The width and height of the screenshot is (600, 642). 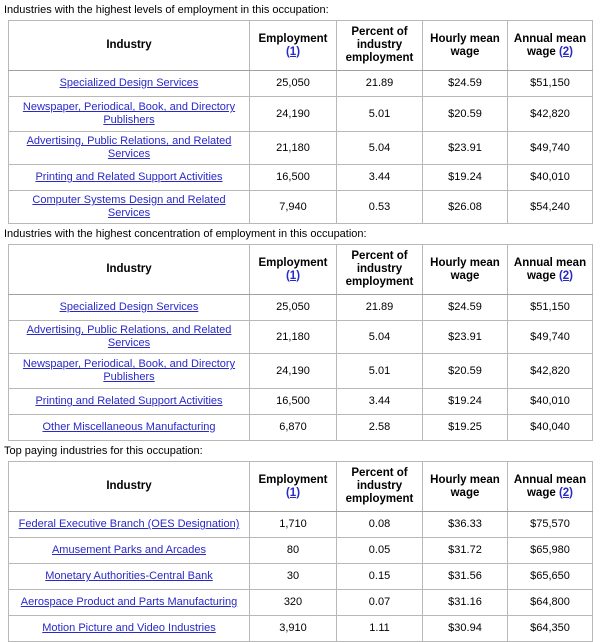 I want to click on cell-industry: Monetary Authorities-Central Bank, so click(x=129, y=576).